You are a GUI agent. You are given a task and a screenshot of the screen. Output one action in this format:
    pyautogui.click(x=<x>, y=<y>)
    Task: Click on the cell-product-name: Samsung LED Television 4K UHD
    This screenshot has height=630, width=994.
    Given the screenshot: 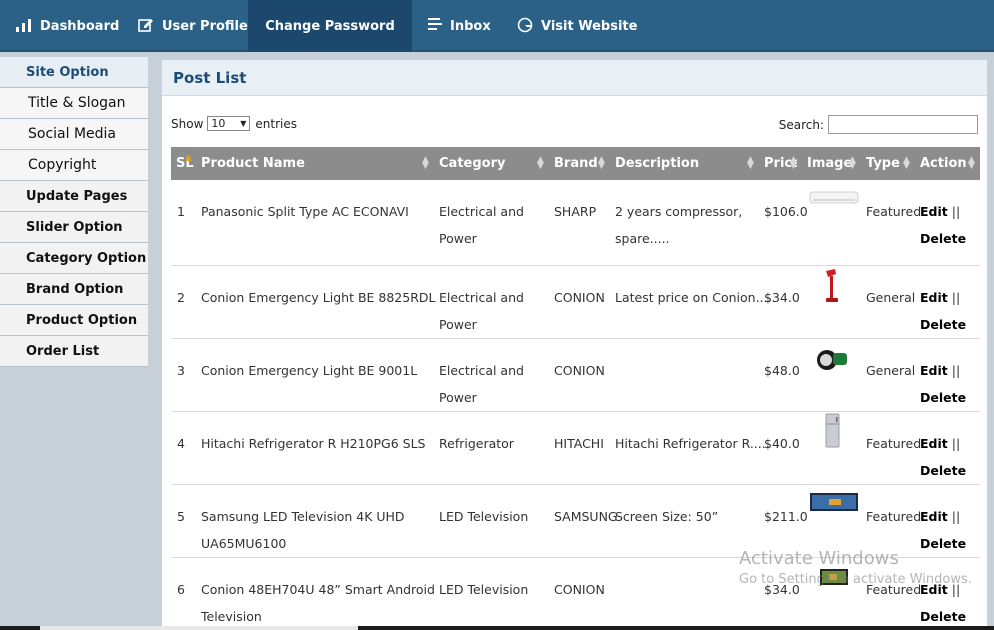 What is the action you would take?
    pyautogui.click(x=303, y=516)
    